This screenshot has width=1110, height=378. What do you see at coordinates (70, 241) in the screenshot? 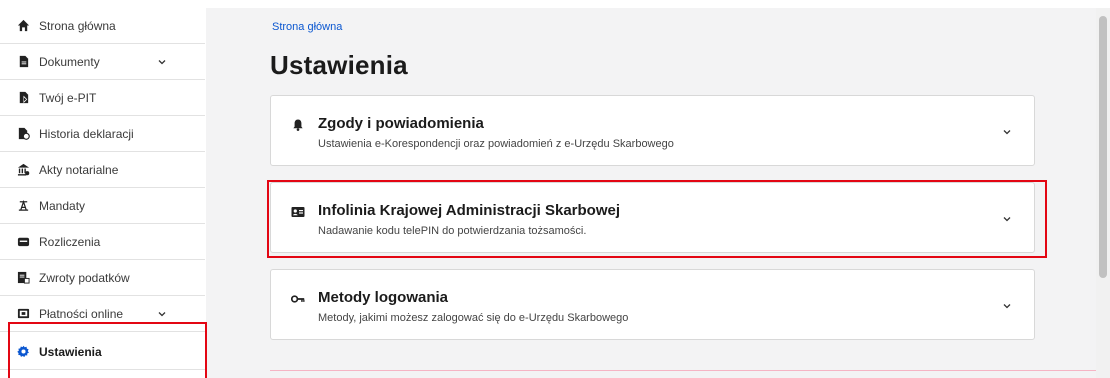
I see `sidebar-item-label: Rozliczenia` at bounding box center [70, 241].